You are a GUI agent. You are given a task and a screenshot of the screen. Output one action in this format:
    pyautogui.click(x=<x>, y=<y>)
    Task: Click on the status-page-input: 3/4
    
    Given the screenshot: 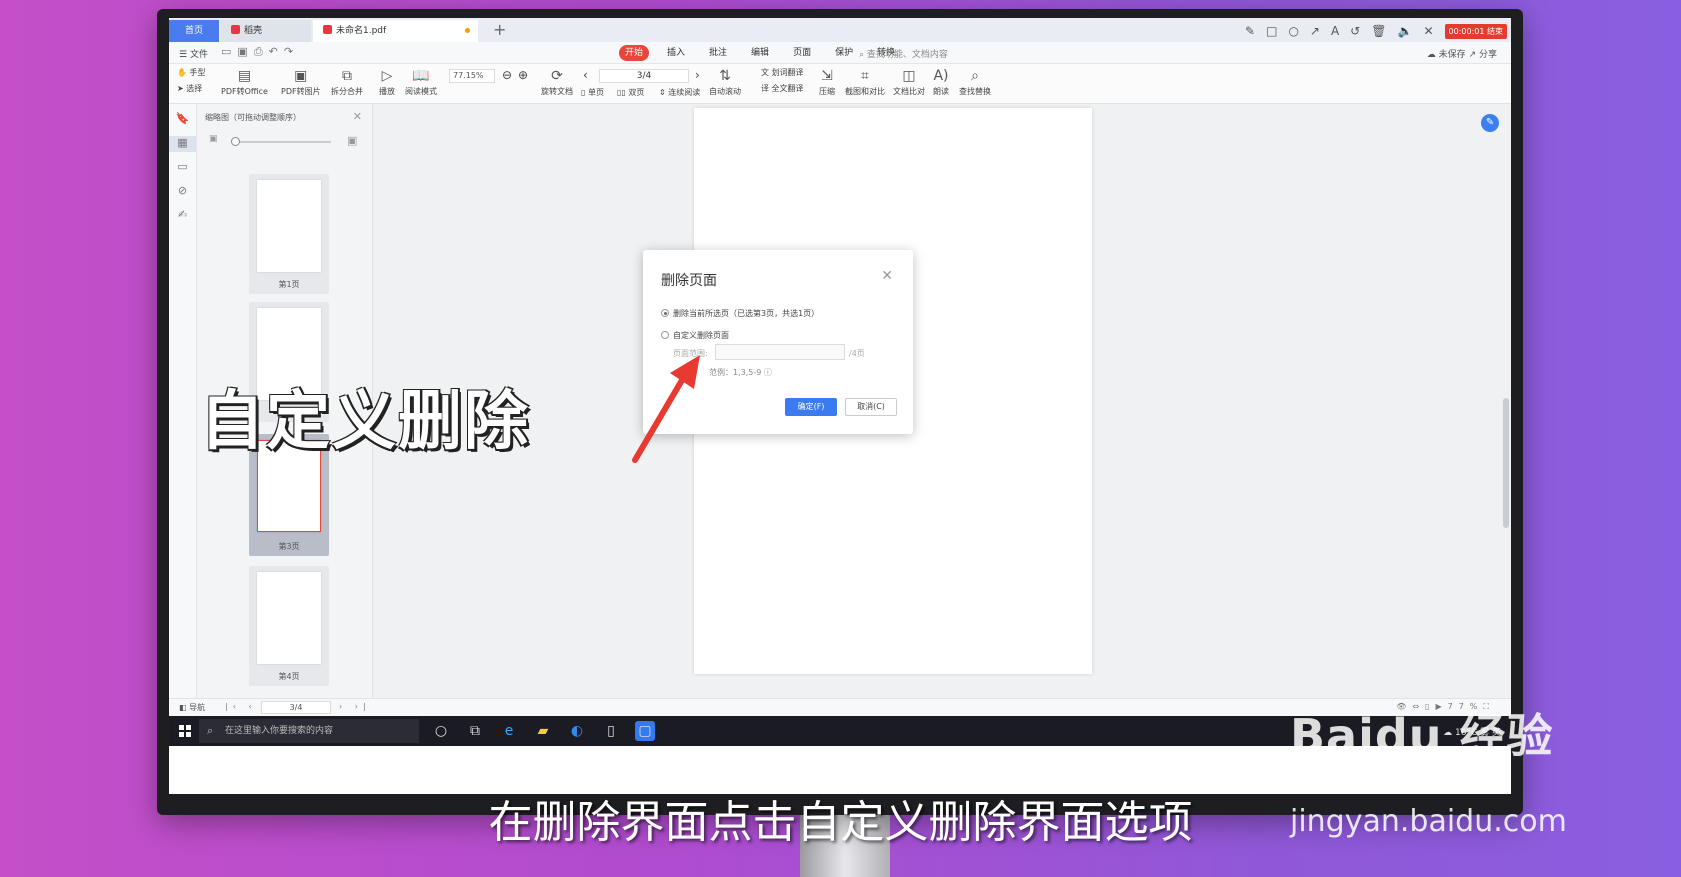 What is the action you would take?
    pyautogui.click(x=296, y=707)
    